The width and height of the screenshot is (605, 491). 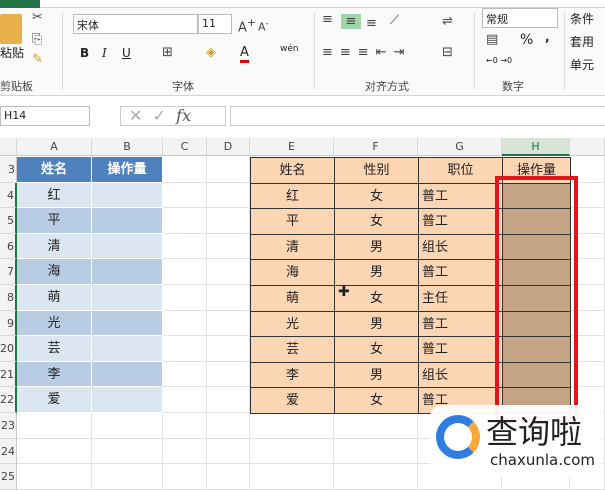 I want to click on table2-cell: 海, so click(x=292, y=272).